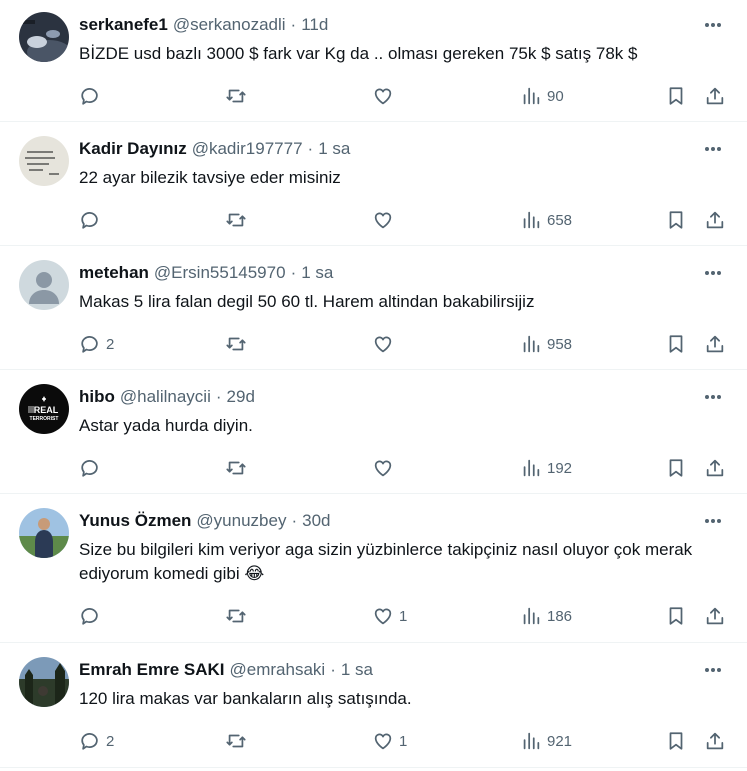 The width and height of the screenshot is (747, 771). What do you see at coordinates (546, 741) in the screenshot?
I see `views-button: 921` at bounding box center [546, 741].